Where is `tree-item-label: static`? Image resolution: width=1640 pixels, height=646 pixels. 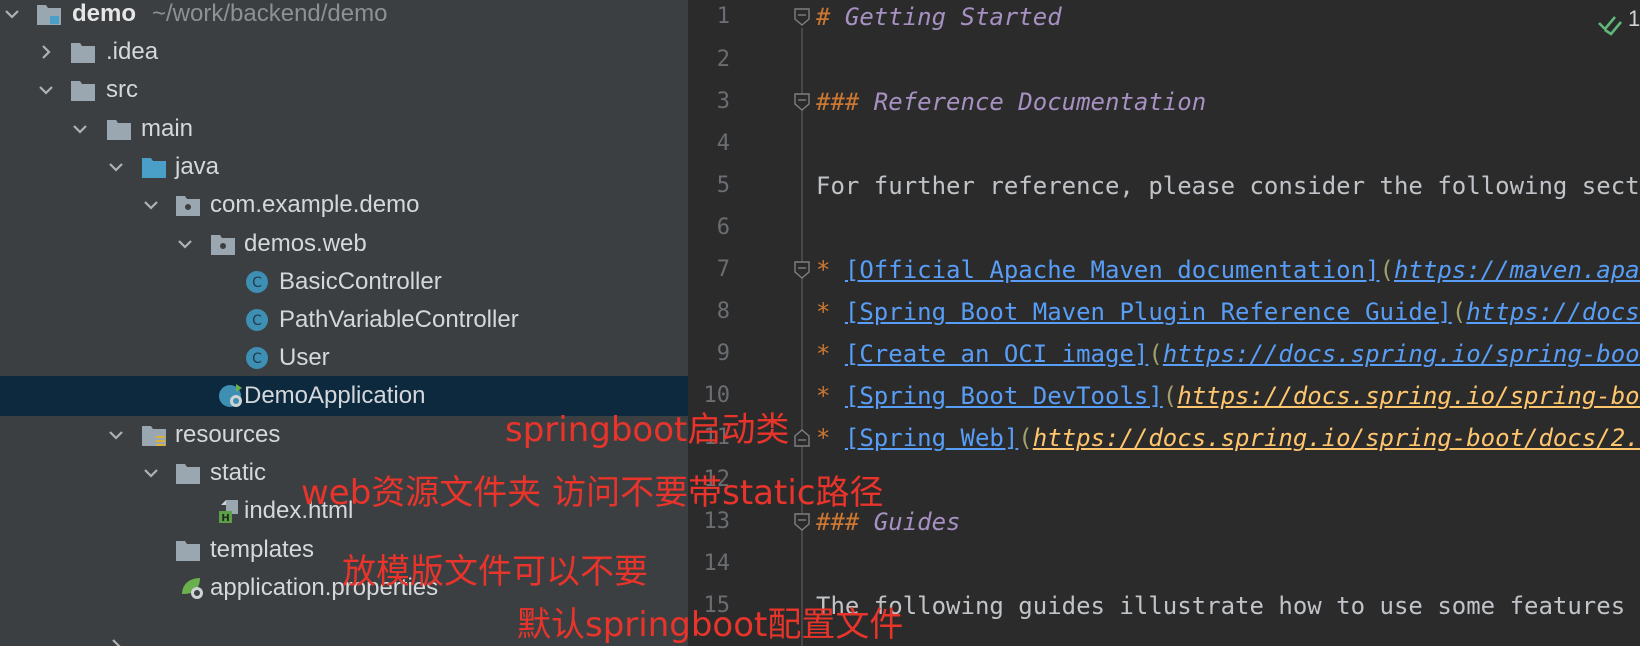
tree-item-label: static is located at coordinates (238, 472).